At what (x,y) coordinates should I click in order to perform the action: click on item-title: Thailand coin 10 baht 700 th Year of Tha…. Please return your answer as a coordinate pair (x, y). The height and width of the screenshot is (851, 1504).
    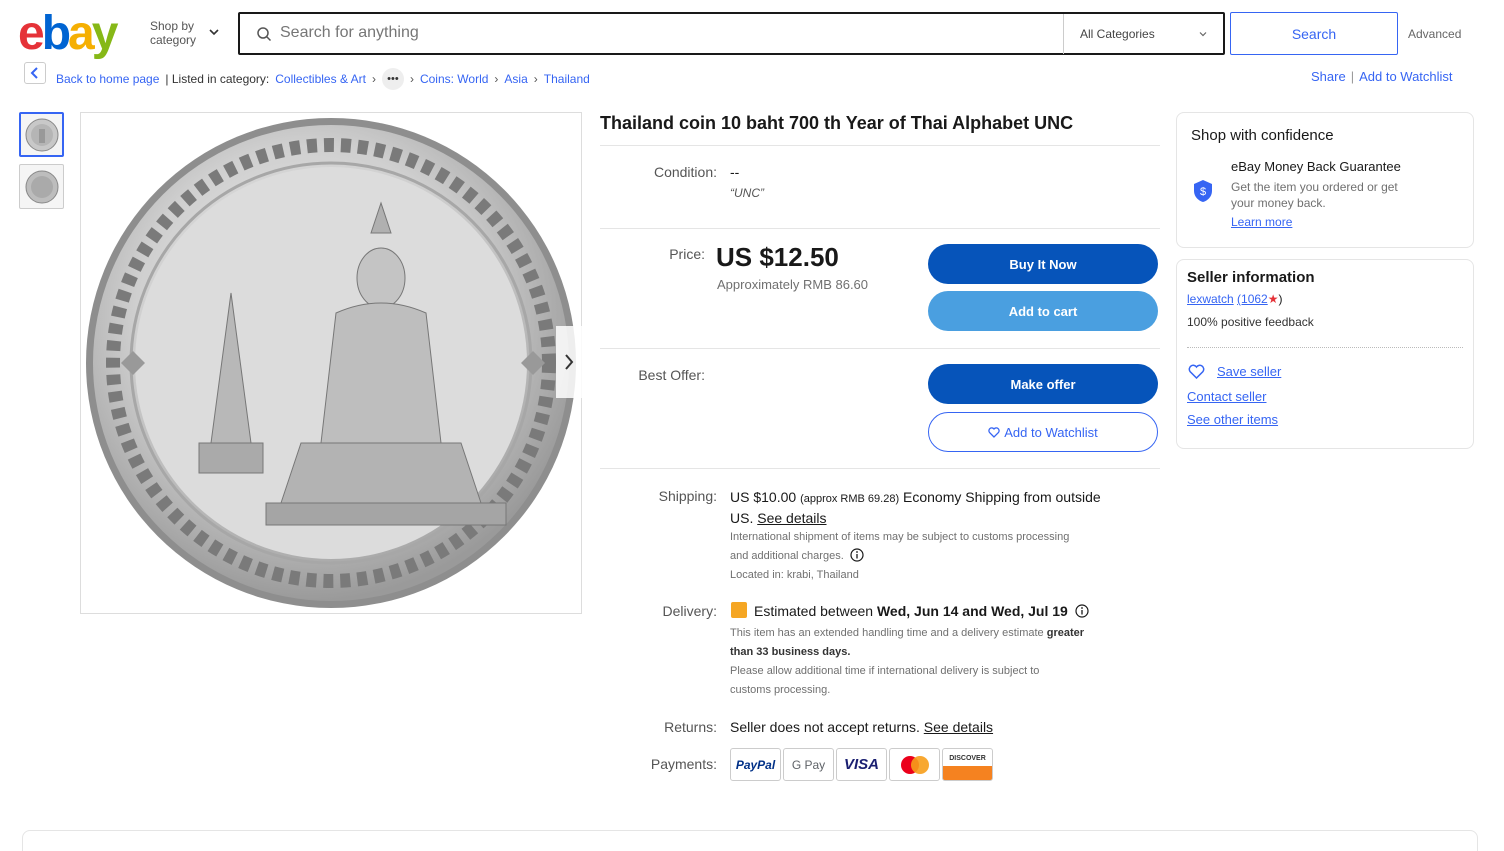
    Looking at the image, I should click on (837, 123).